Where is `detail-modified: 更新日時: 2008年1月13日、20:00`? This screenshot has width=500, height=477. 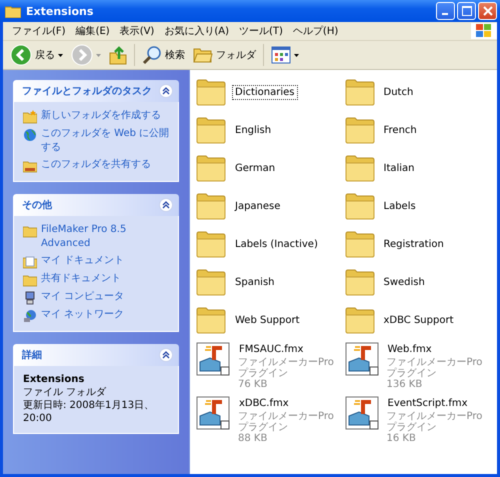 detail-modified: 更新日時: 2008年1月13日、20:00 is located at coordinates (89, 412).